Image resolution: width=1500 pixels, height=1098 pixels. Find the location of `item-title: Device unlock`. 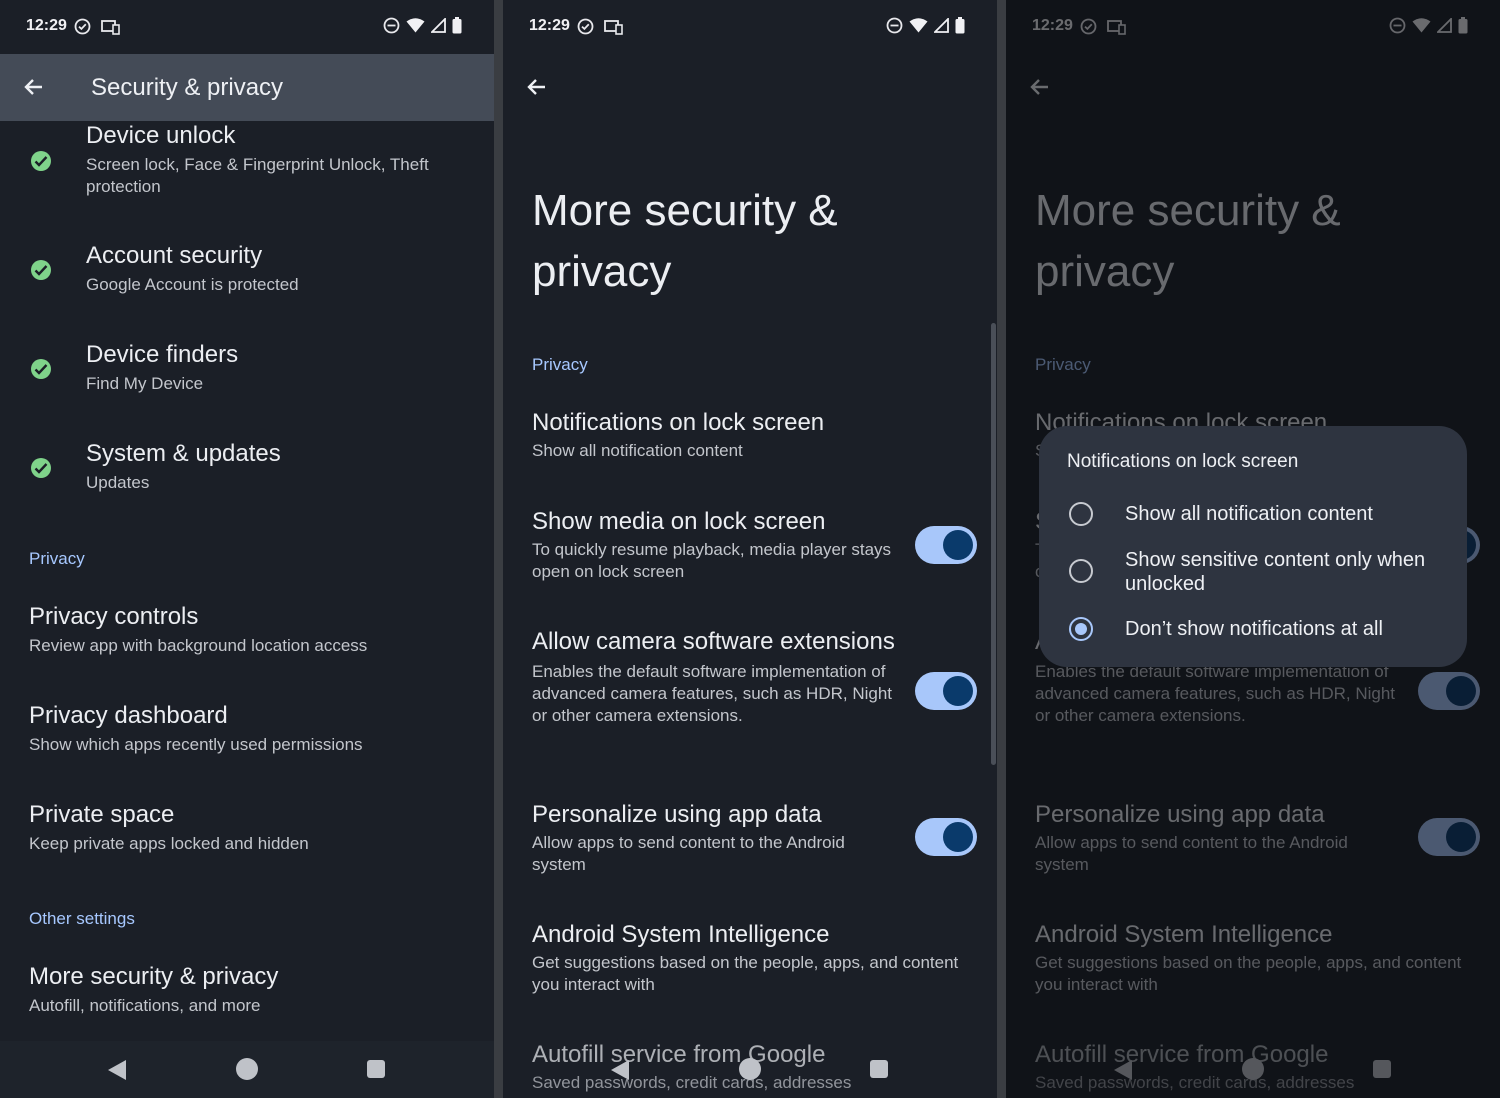

item-title: Device unlock is located at coordinates (161, 135).